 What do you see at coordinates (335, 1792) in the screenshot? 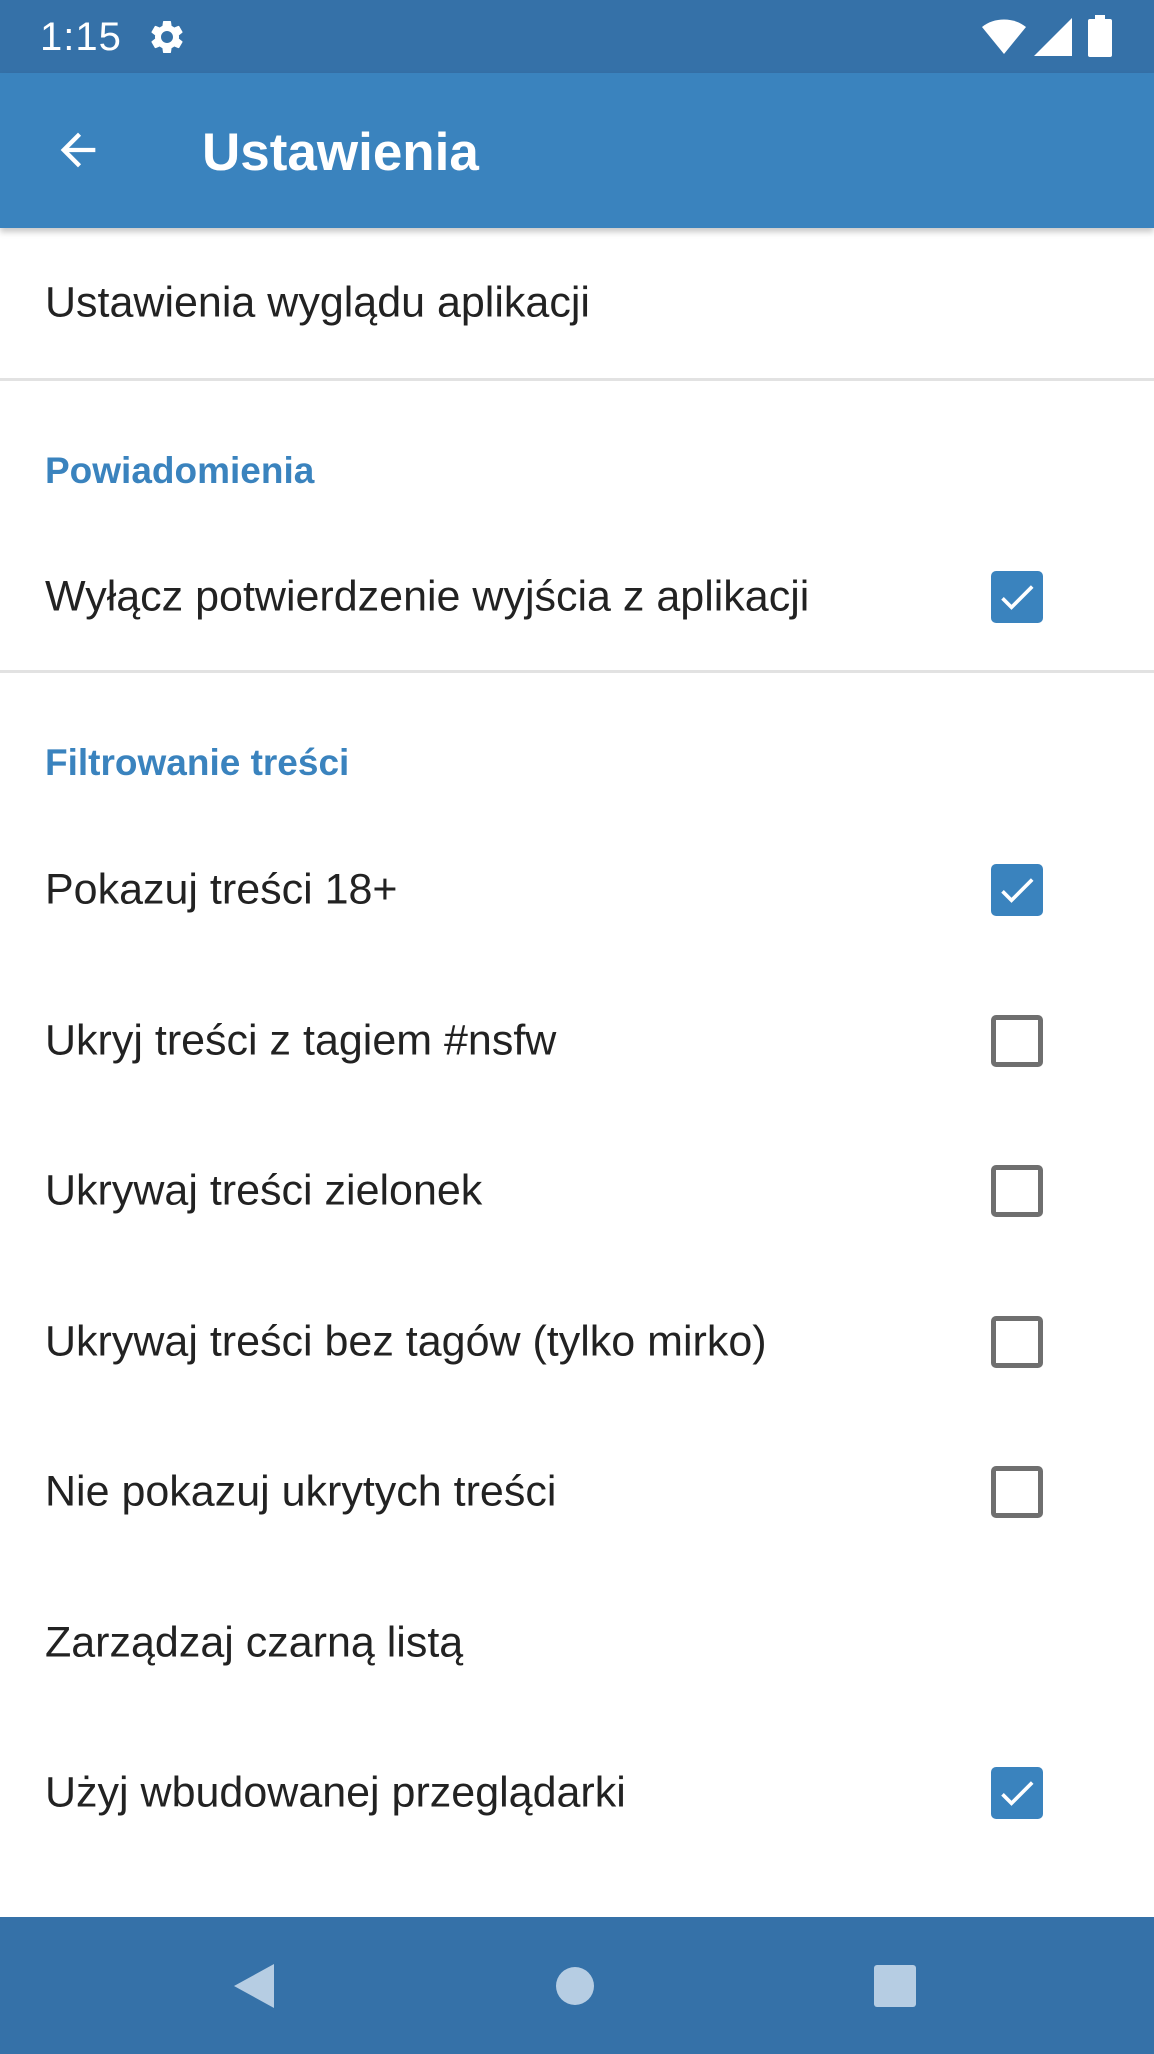
I see `setting-label: Użyj wbudowanej przeglądarki` at bounding box center [335, 1792].